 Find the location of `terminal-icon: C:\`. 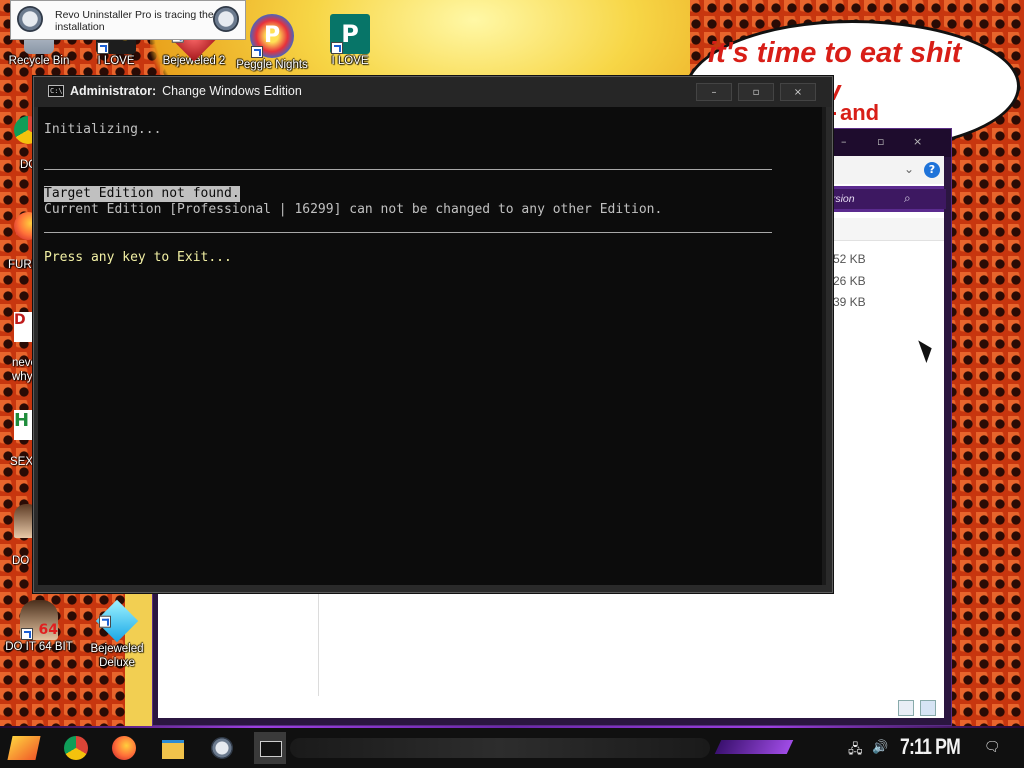

terminal-icon: C:\ is located at coordinates (56, 91).